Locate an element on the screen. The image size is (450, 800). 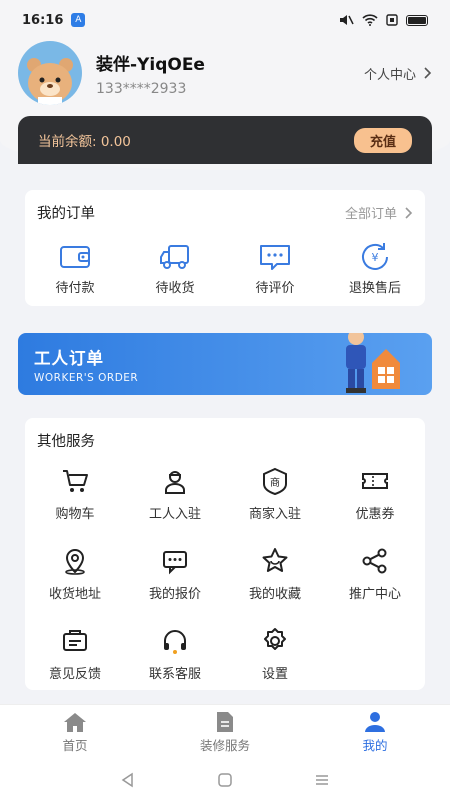
balance-card: 当前余额: 0.00 充值 is located at coordinates (225, 140).